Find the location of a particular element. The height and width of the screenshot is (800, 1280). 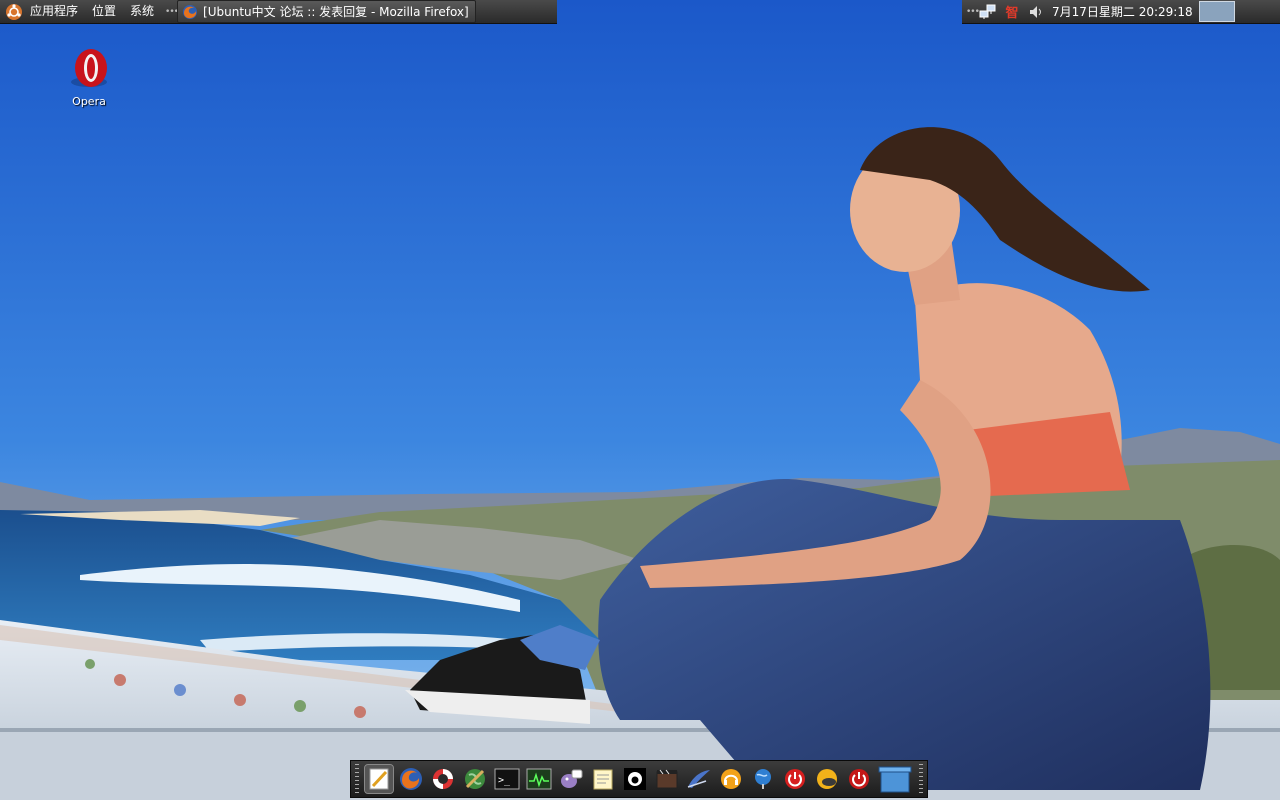

shutdown-icon is located at coordinates (795, 779).